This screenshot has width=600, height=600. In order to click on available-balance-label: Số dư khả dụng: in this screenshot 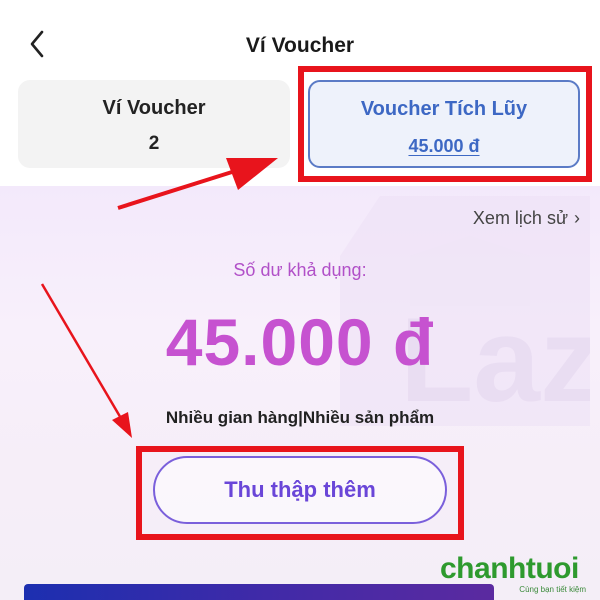, I will do `click(300, 270)`.